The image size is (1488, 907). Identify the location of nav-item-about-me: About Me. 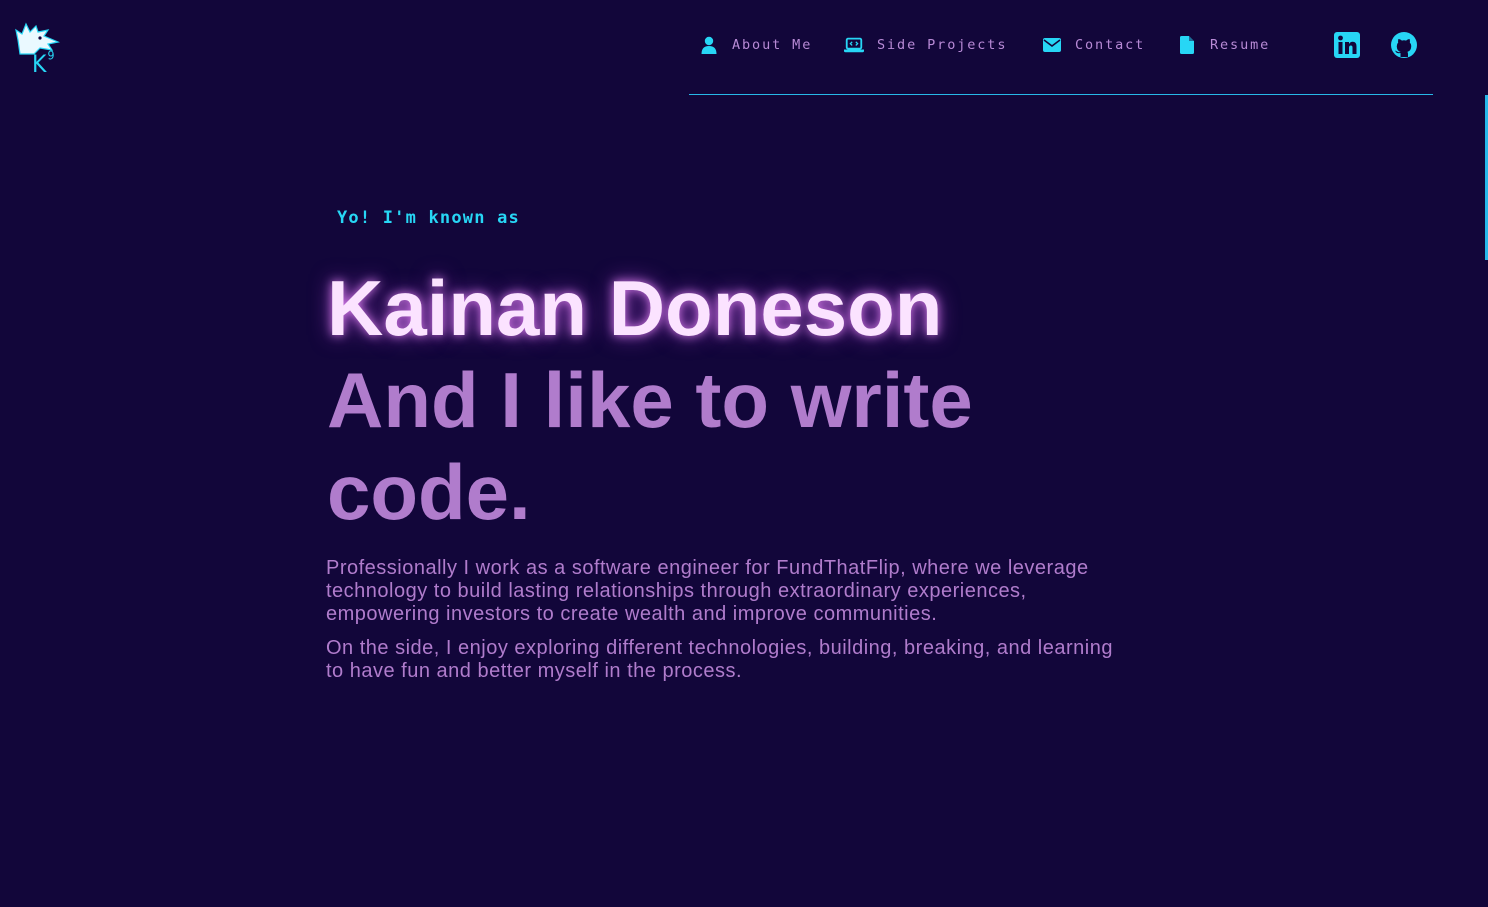
(755, 45).